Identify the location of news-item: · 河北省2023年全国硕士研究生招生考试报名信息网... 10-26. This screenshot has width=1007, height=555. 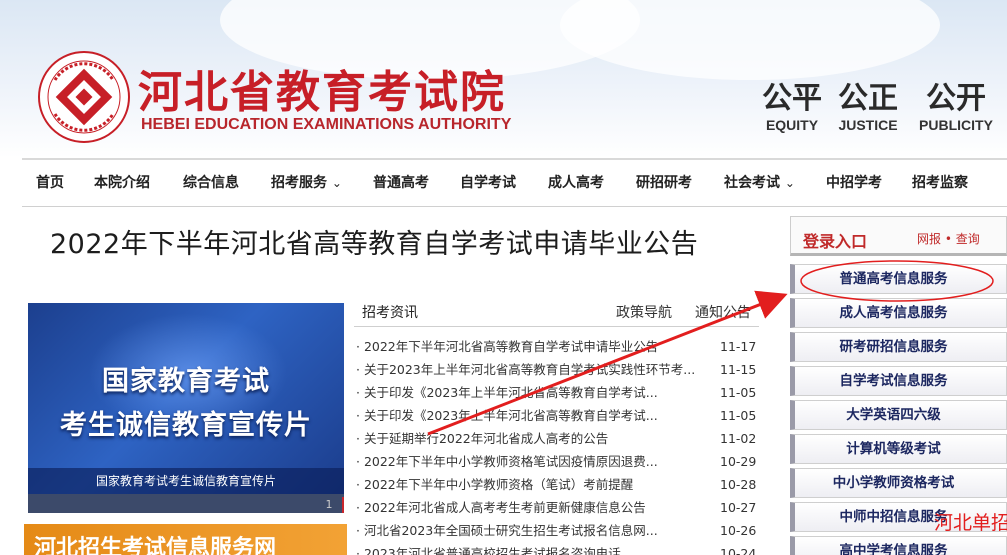
(558, 530).